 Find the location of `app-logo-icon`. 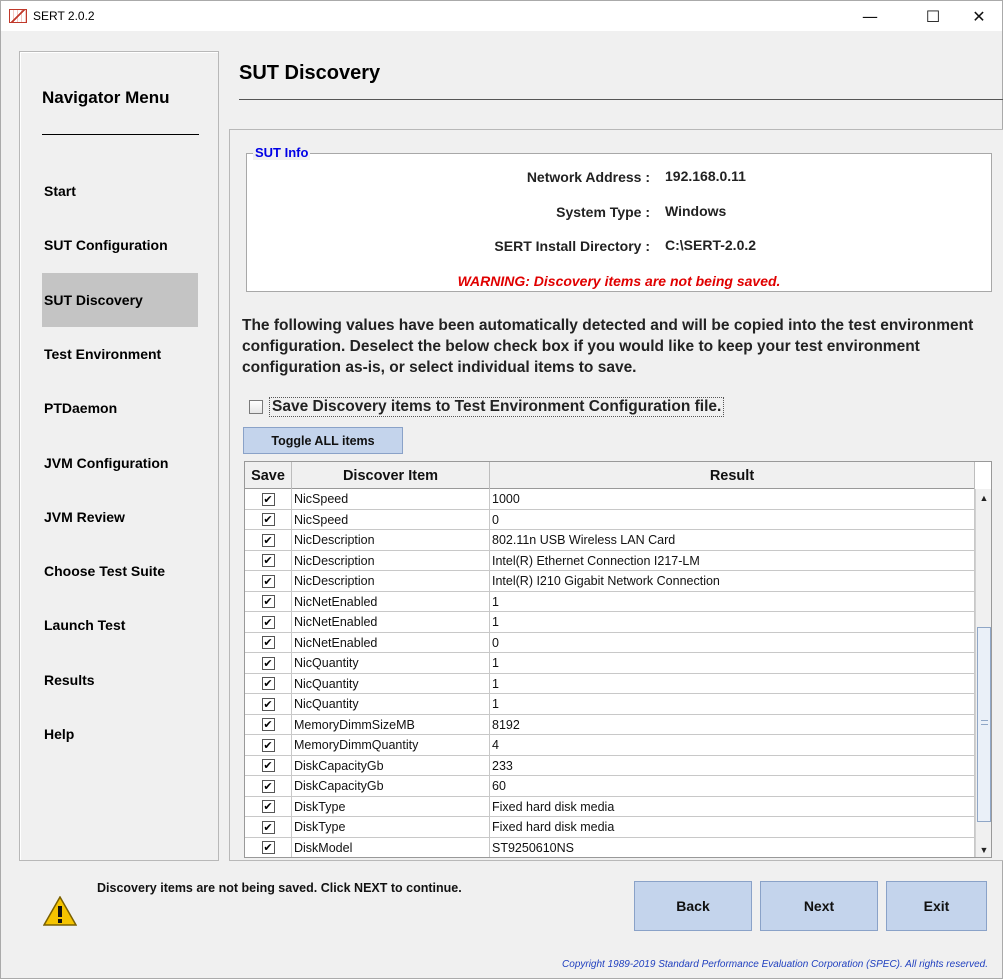

app-logo-icon is located at coordinates (18, 16).